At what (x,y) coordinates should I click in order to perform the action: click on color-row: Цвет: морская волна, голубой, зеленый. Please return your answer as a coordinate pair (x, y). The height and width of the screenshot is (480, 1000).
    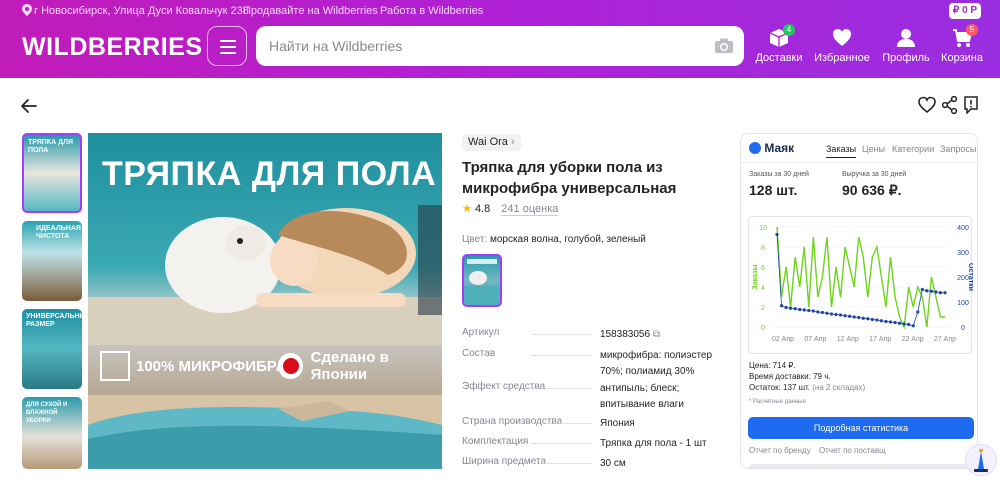
    Looking at the image, I should click on (554, 239).